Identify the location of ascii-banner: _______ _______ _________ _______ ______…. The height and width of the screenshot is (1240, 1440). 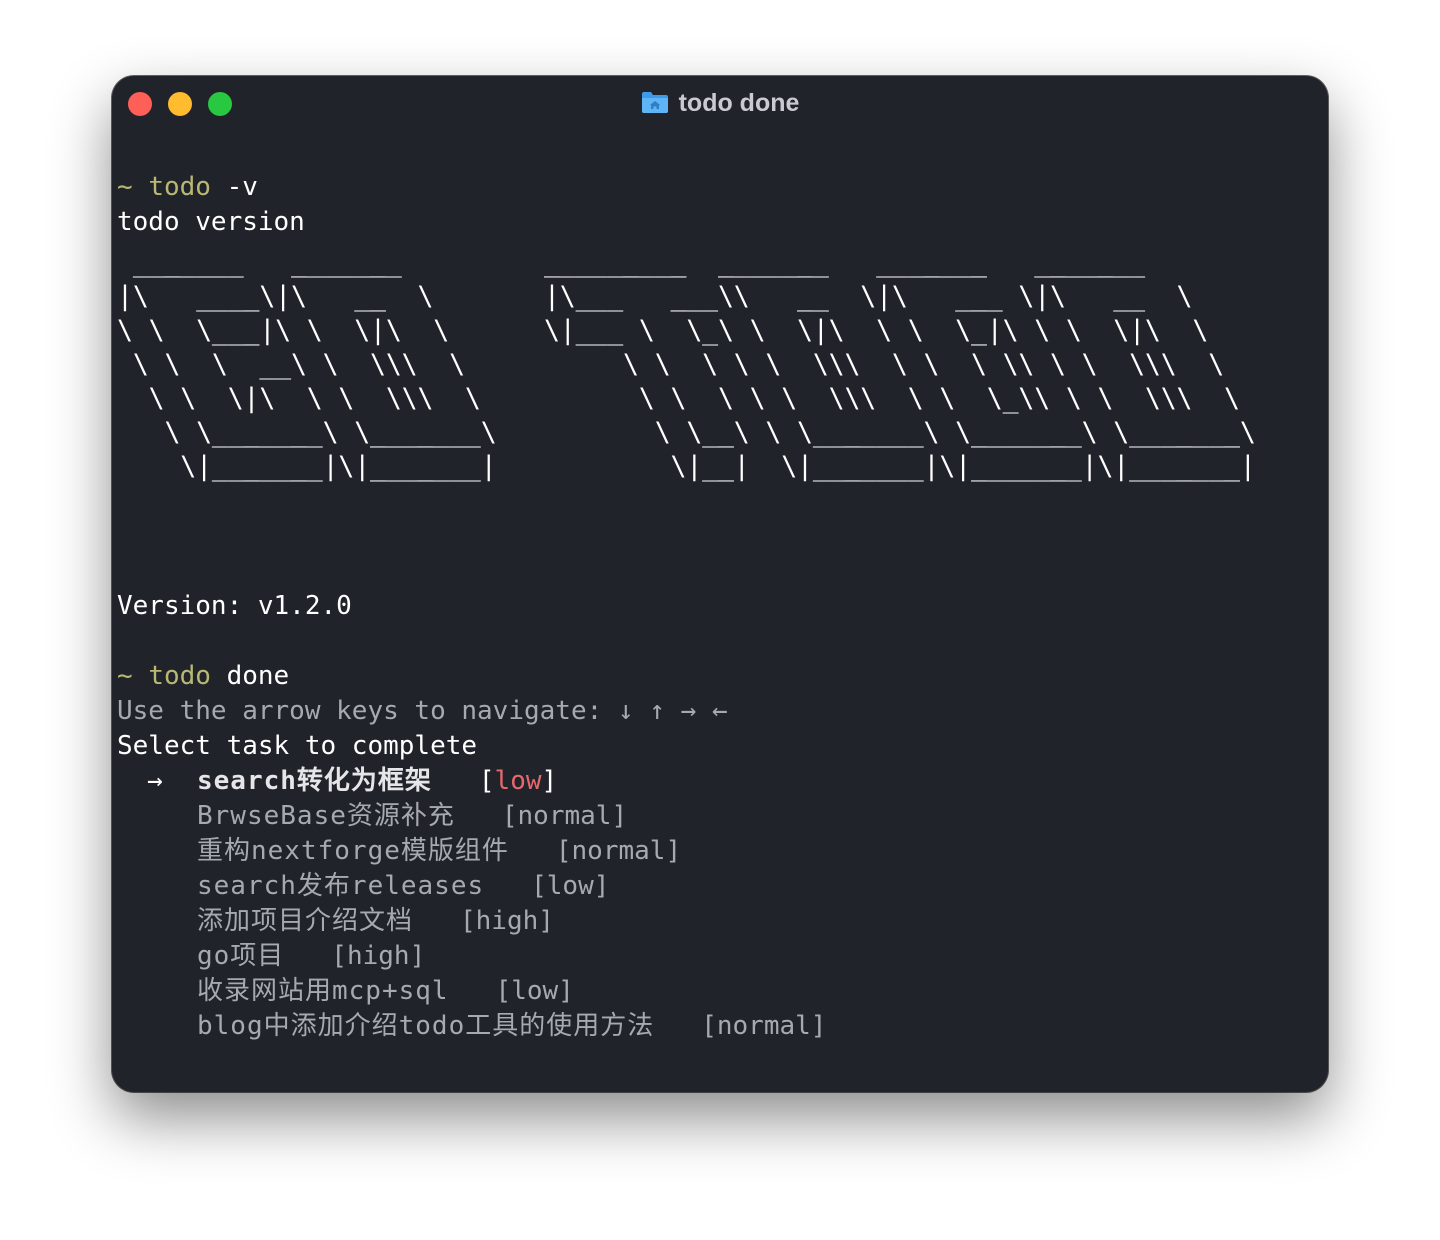
(686, 364).